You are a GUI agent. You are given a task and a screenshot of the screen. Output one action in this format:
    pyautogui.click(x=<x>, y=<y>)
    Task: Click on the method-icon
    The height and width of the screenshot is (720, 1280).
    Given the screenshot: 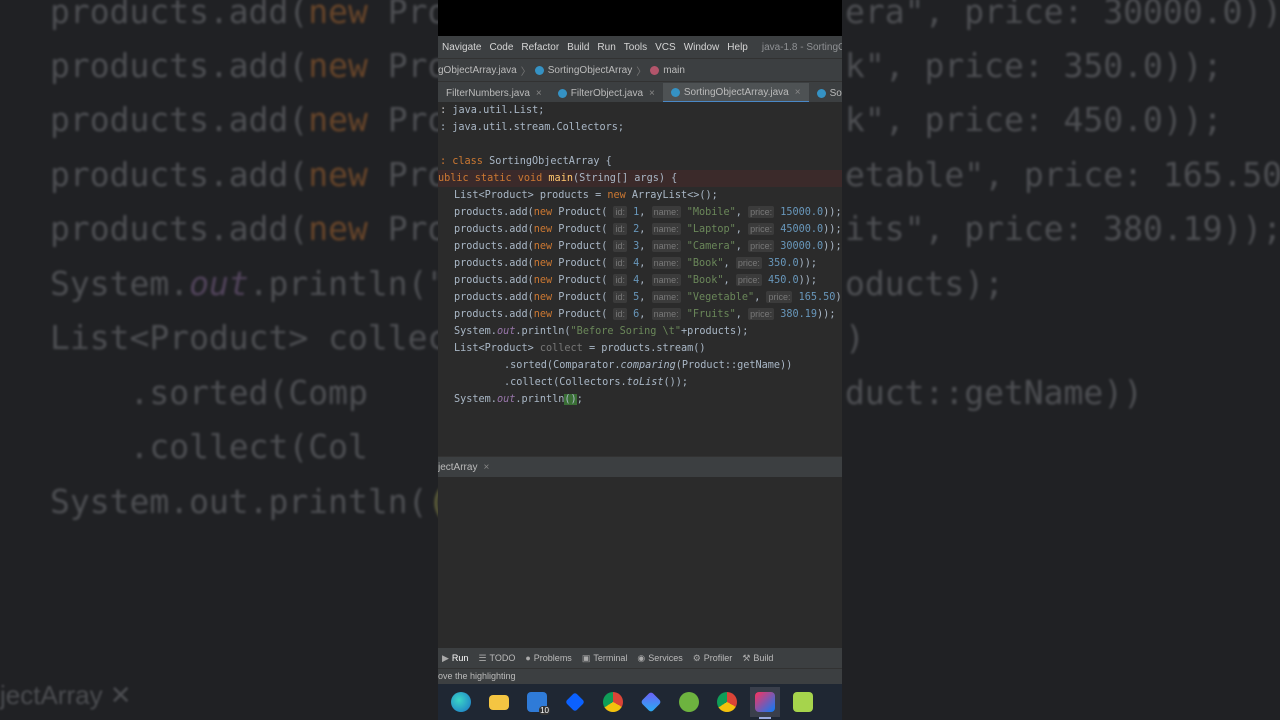 What is the action you would take?
    pyautogui.click(x=655, y=70)
    